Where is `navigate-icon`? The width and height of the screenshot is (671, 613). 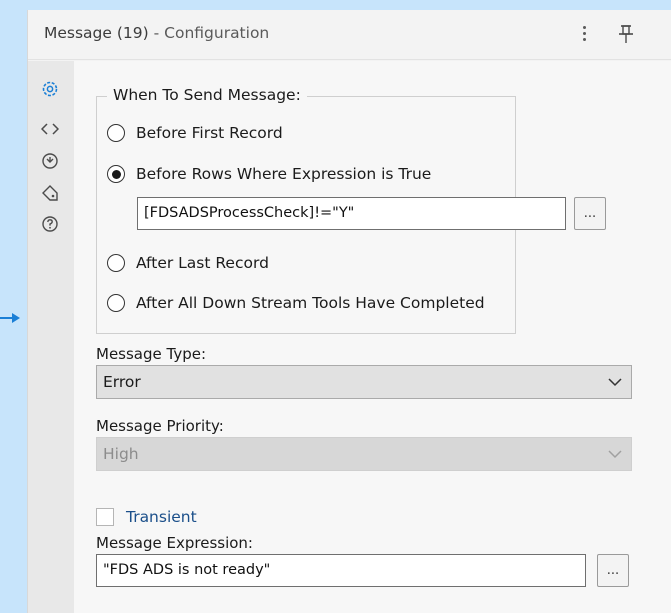
navigate-icon is located at coordinates (50, 161).